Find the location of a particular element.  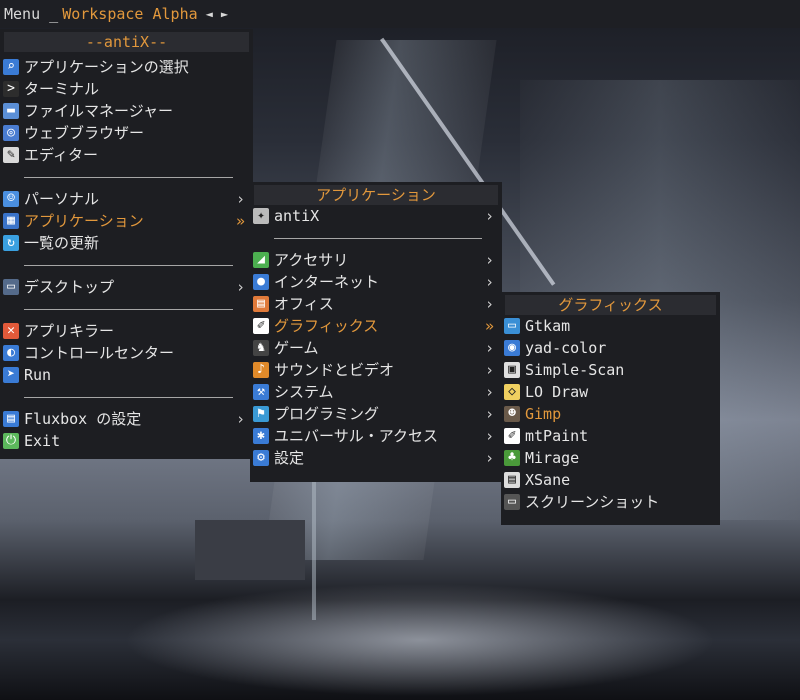

menu-item-editor: ✎ エディター is located at coordinates (126, 155).